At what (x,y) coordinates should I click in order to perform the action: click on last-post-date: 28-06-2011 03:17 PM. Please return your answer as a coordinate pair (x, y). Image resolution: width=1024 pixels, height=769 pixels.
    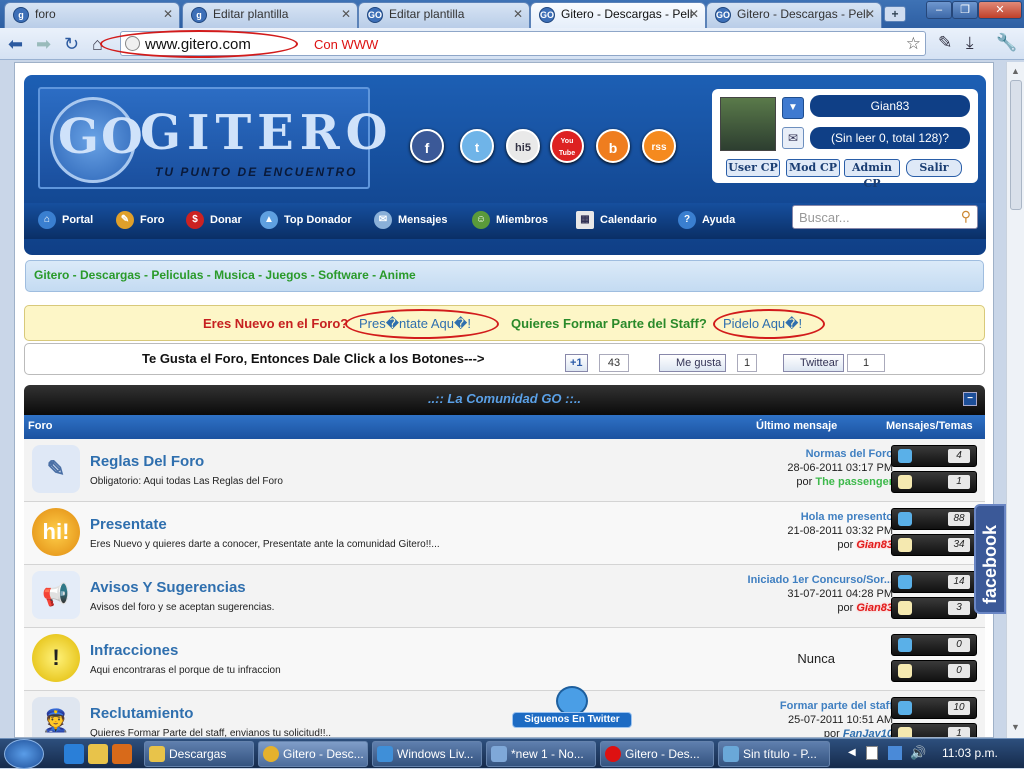
    Looking at the image, I should click on (840, 468).